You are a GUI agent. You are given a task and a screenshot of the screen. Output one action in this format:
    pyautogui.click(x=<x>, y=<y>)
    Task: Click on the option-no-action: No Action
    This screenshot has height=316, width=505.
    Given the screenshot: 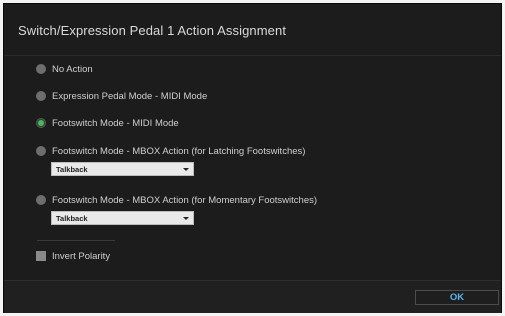 What is the action you would take?
    pyautogui.click(x=64, y=69)
    